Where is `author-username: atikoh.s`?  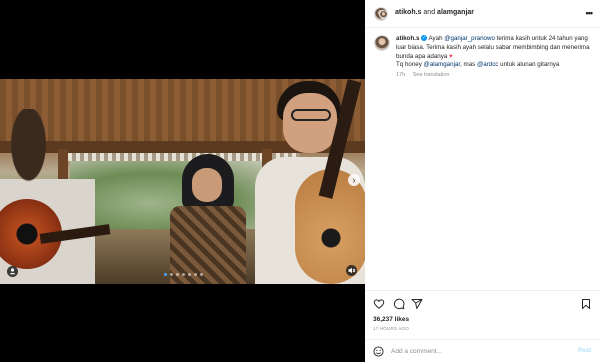 author-username: atikoh.s is located at coordinates (408, 12).